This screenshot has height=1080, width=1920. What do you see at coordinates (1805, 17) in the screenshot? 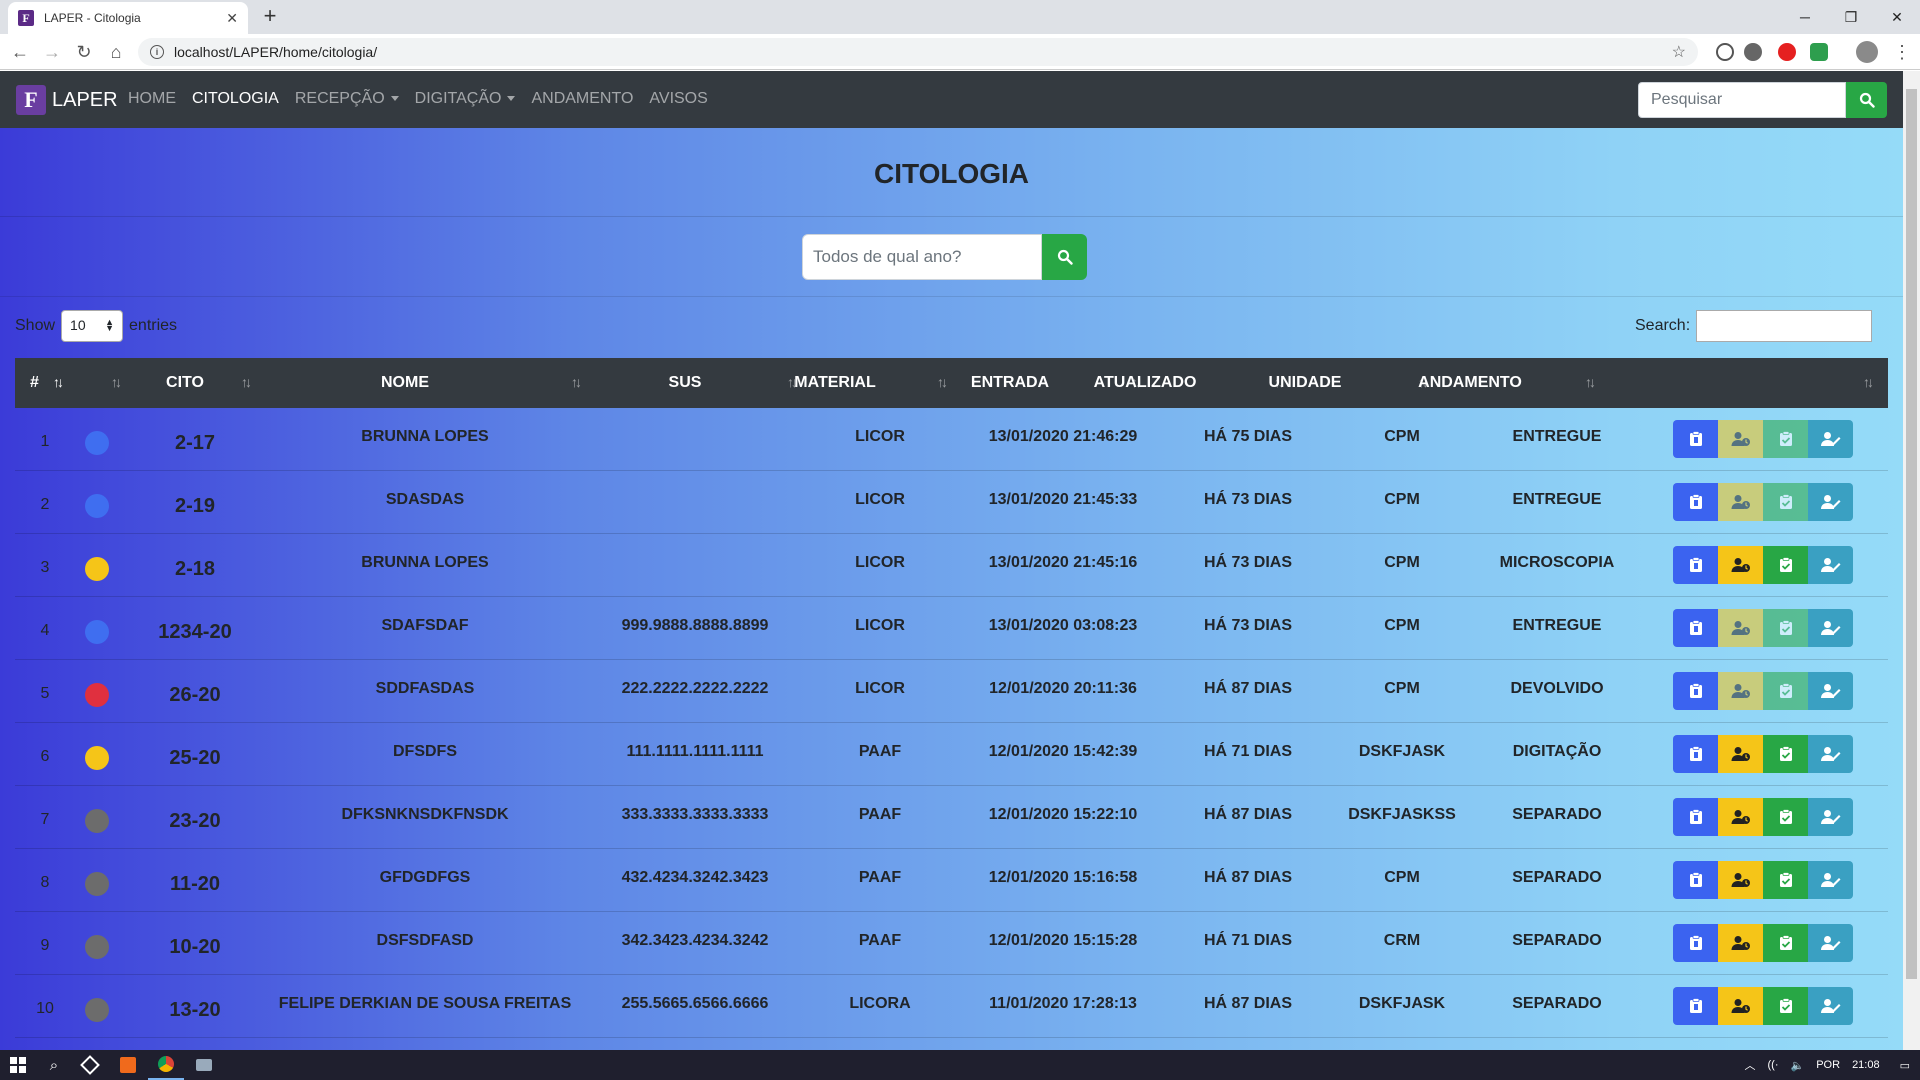
I see `minimize-icon: ─` at bounding box center [1805, 17].